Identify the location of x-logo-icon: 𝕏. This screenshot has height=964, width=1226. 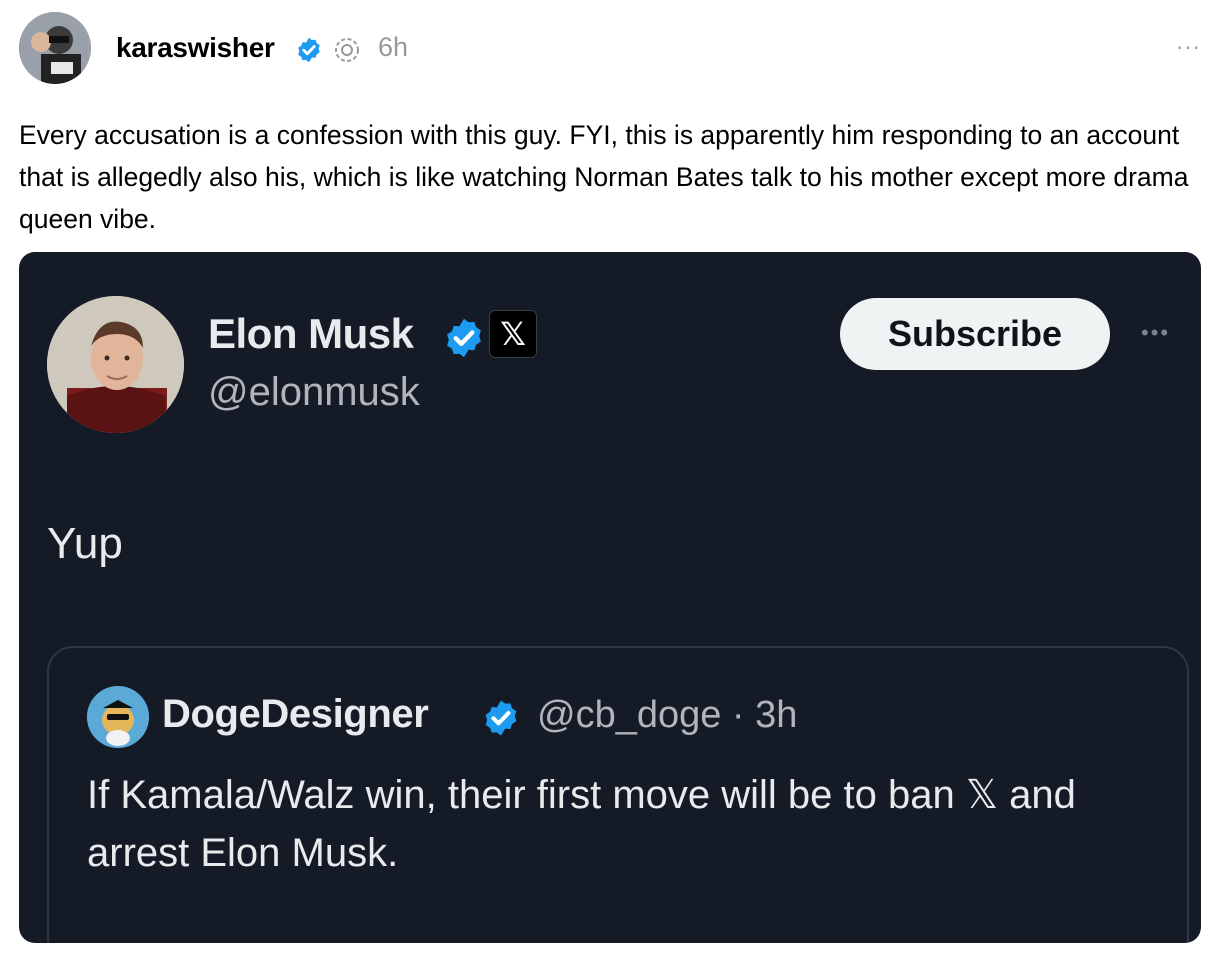
(513, 334).